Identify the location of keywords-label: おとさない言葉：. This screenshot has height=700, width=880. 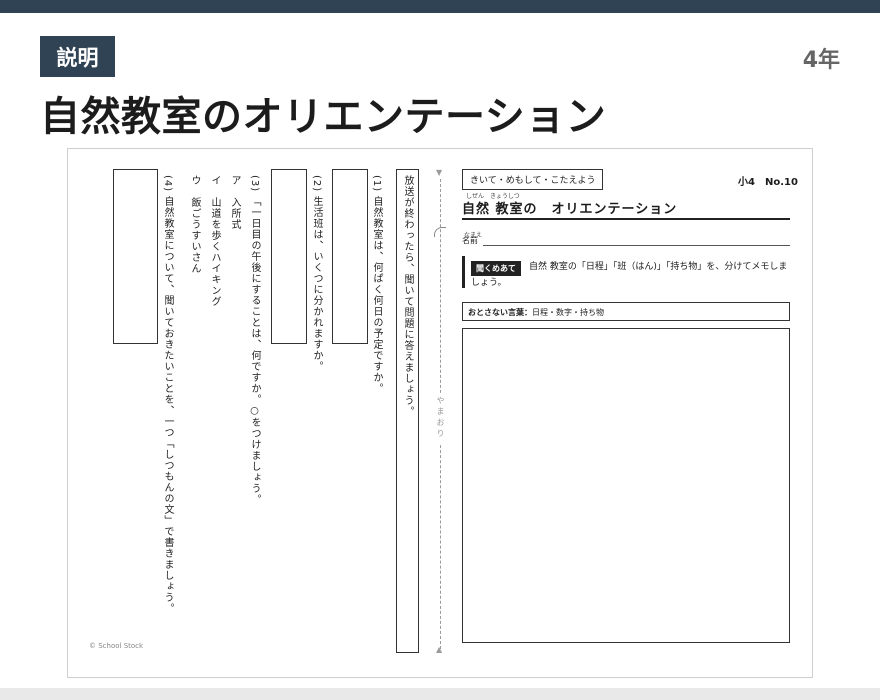
(500, 312).